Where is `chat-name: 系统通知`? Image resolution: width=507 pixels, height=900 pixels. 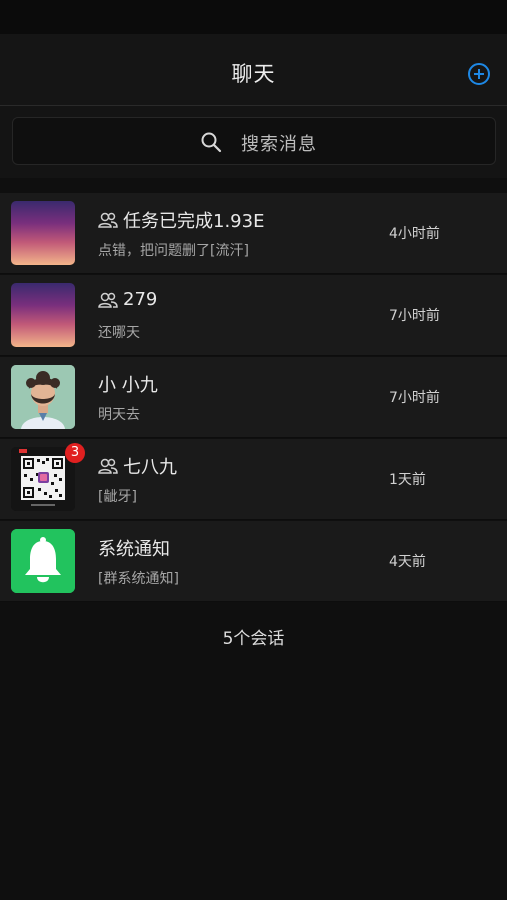 chat-name: 系统通知 is located at coordinates (134, 548).